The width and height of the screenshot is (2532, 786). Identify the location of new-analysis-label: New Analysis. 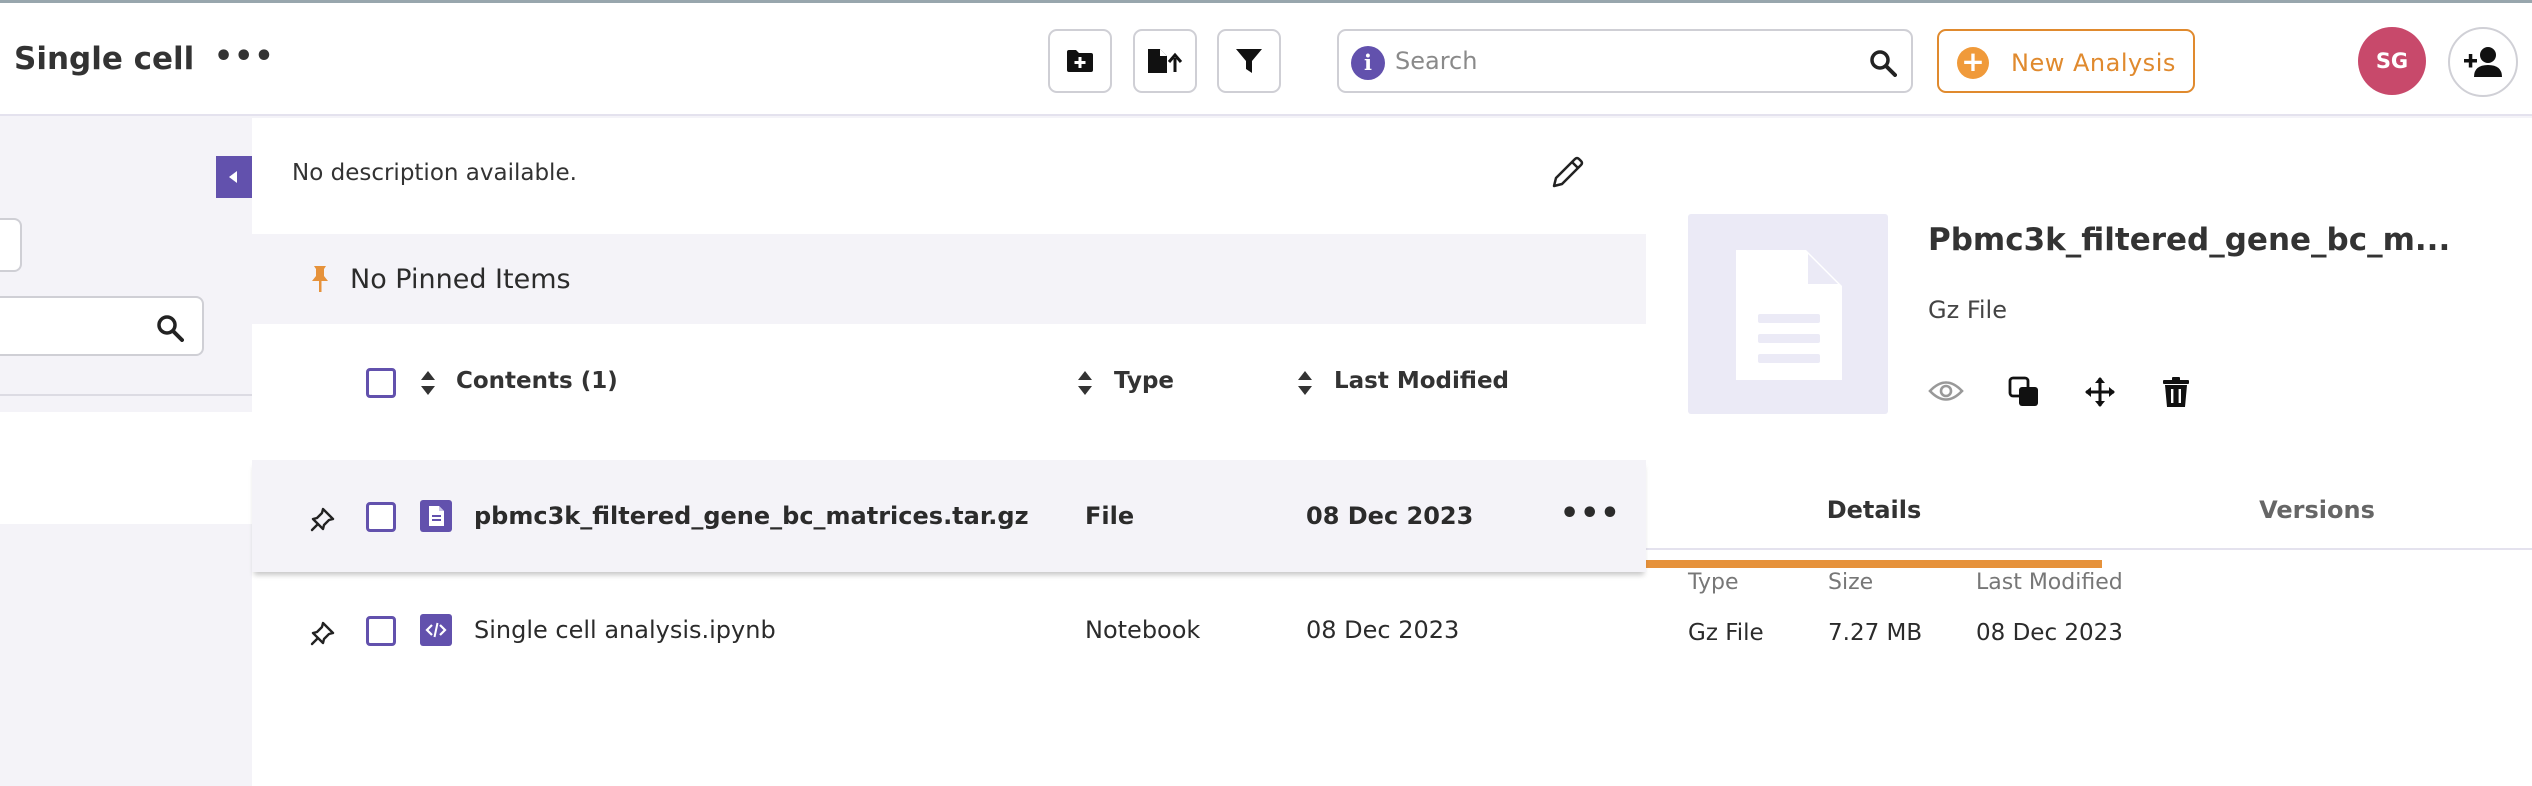
(2093, 63).